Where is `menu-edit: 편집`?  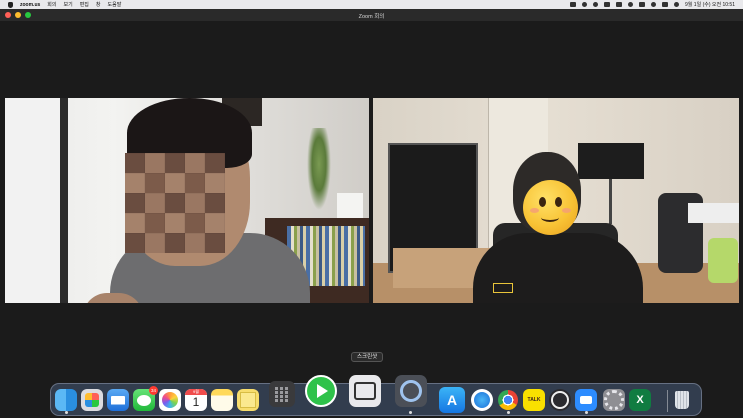
menu-edit: 편집 is located at coordinates (84, 4).